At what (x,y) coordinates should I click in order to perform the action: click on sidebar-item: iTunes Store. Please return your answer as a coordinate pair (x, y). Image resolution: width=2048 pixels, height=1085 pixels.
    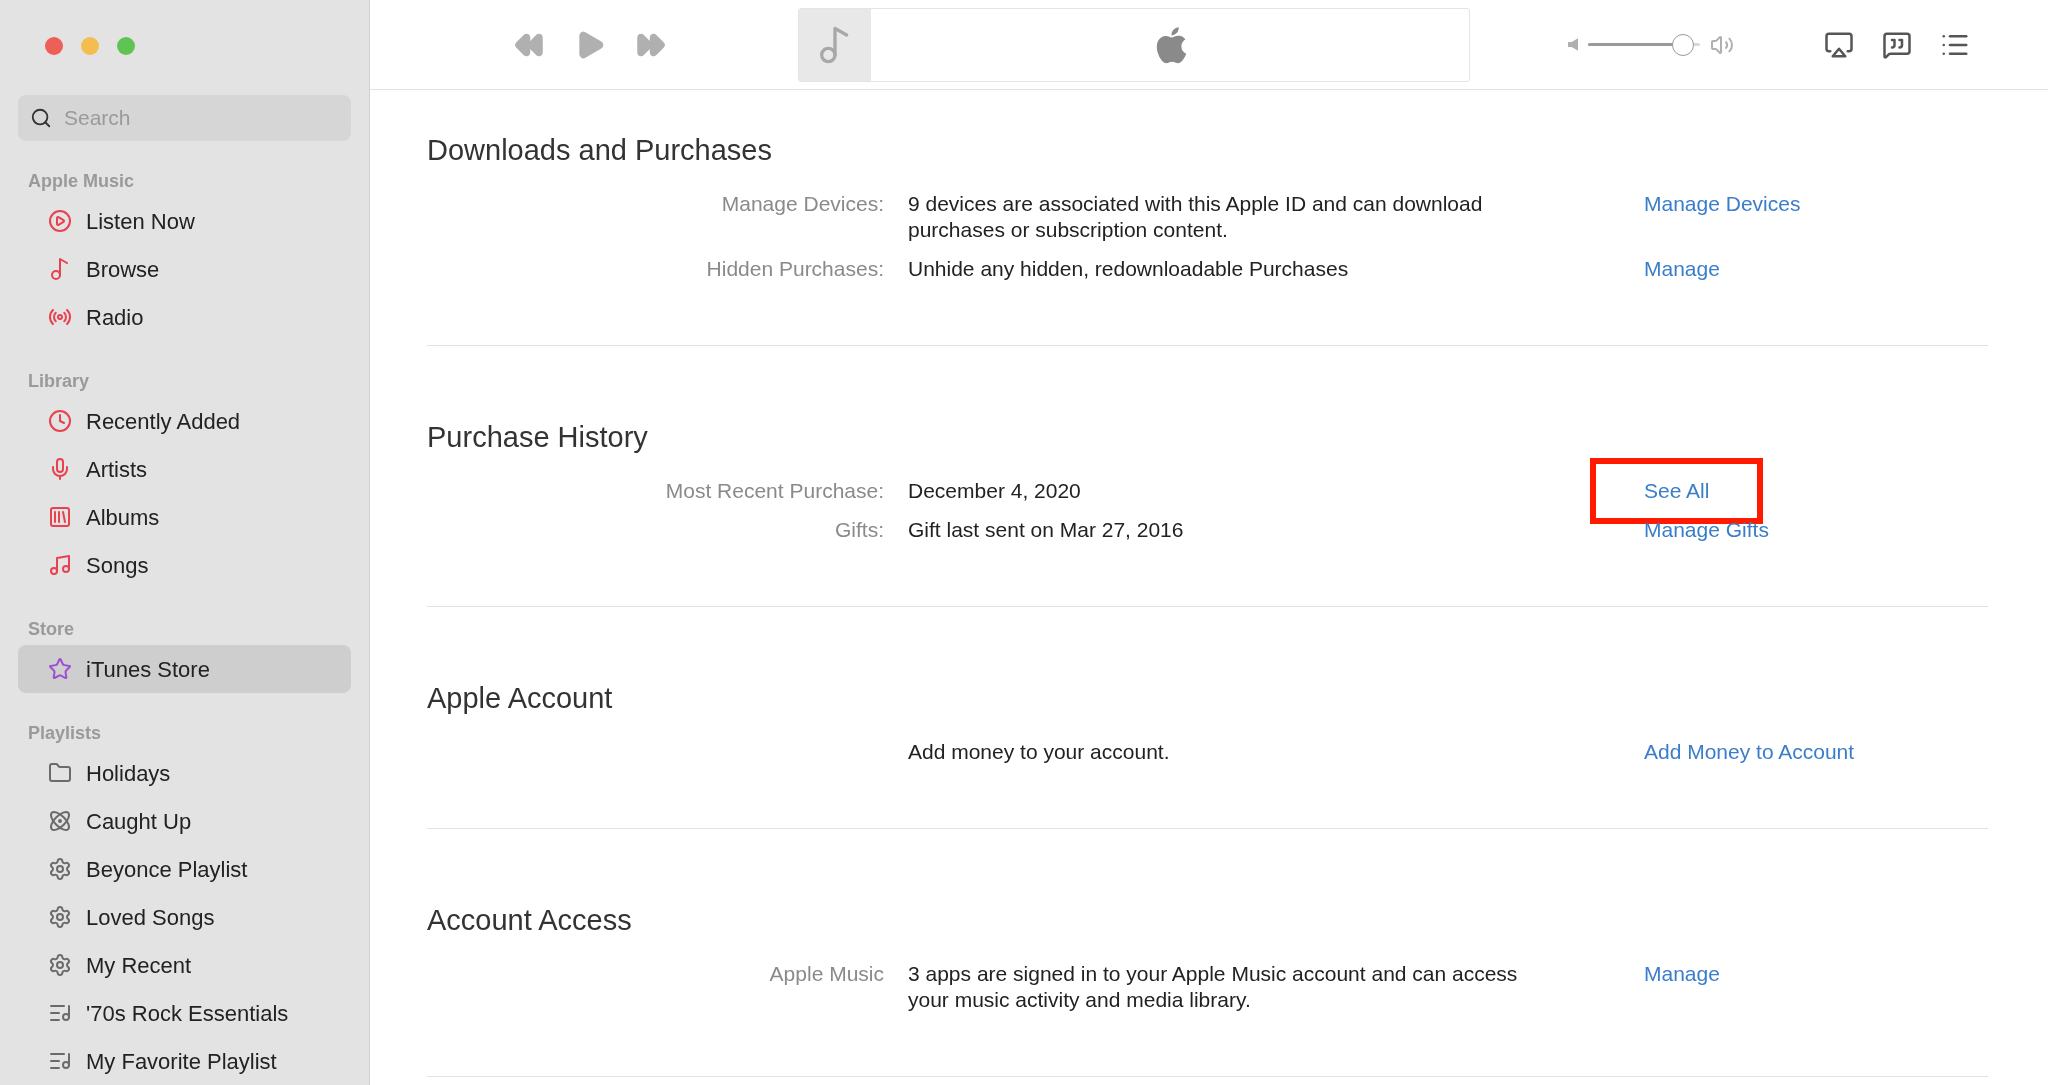
    Looking at the image, I should click on (184, 669).